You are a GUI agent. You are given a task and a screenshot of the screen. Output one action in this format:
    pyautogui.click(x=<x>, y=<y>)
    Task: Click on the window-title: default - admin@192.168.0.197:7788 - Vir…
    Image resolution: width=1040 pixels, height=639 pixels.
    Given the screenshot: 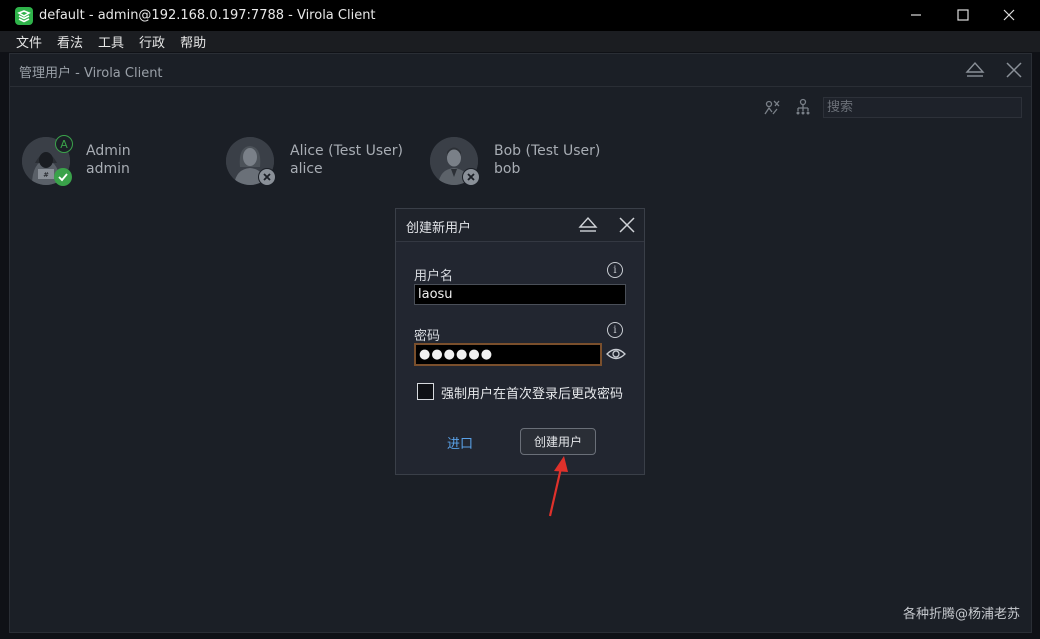 What is the action you would take?
    pyautogui.click(x=207, y=15)
    